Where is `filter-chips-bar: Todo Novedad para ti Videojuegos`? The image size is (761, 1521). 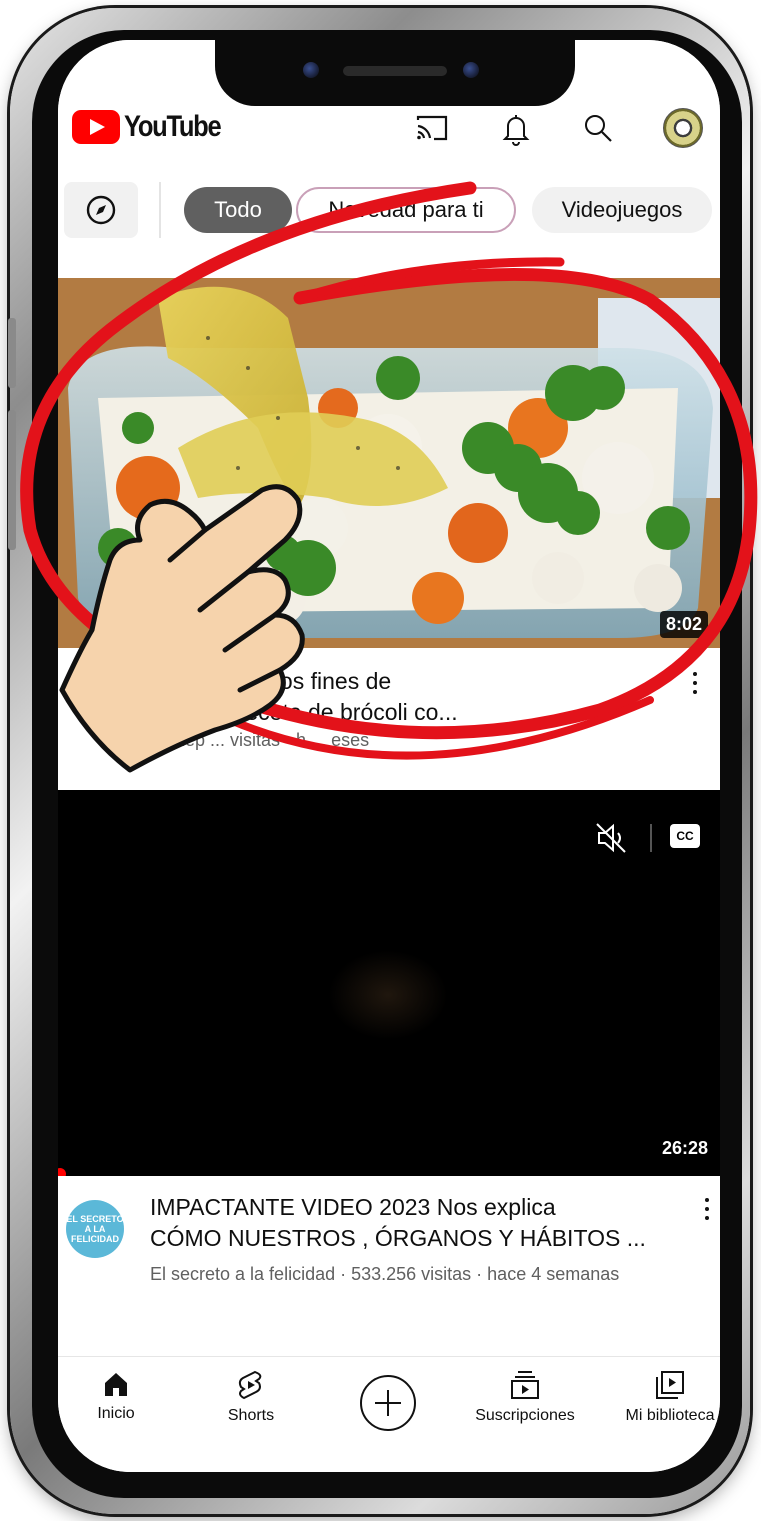
filter-chips-bar: Todo Novedad para ti Videojuegos is located at coordinates (389, 210).